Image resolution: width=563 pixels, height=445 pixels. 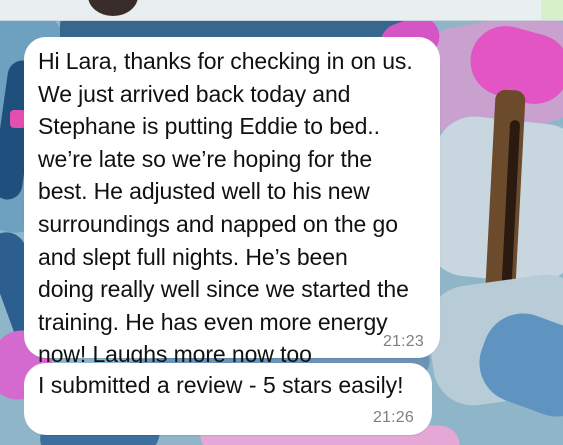 I want to click on message-timestamp: 21:26, so click(x=393, y=417).